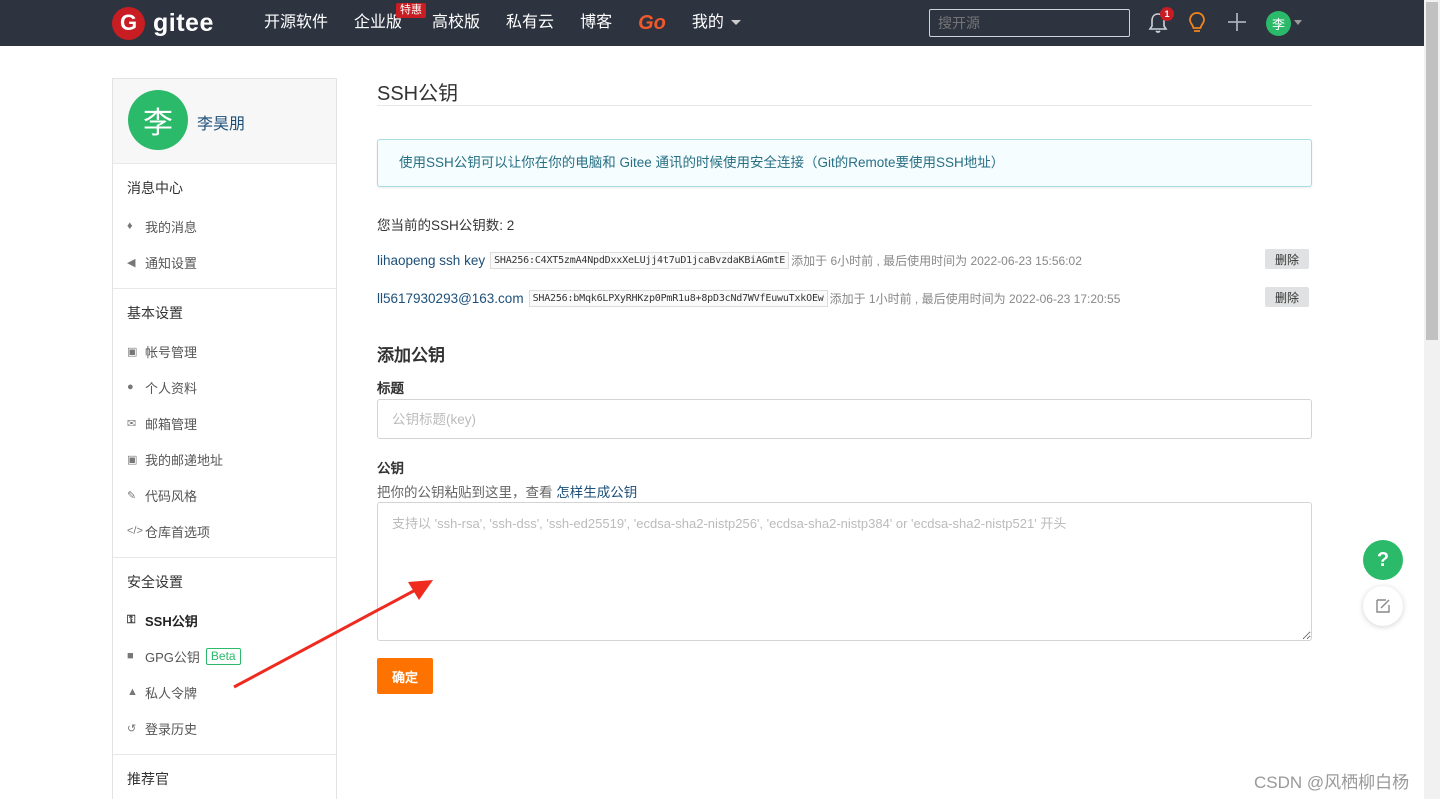  I want to click on history-icon: ↺, so click(132, 728).